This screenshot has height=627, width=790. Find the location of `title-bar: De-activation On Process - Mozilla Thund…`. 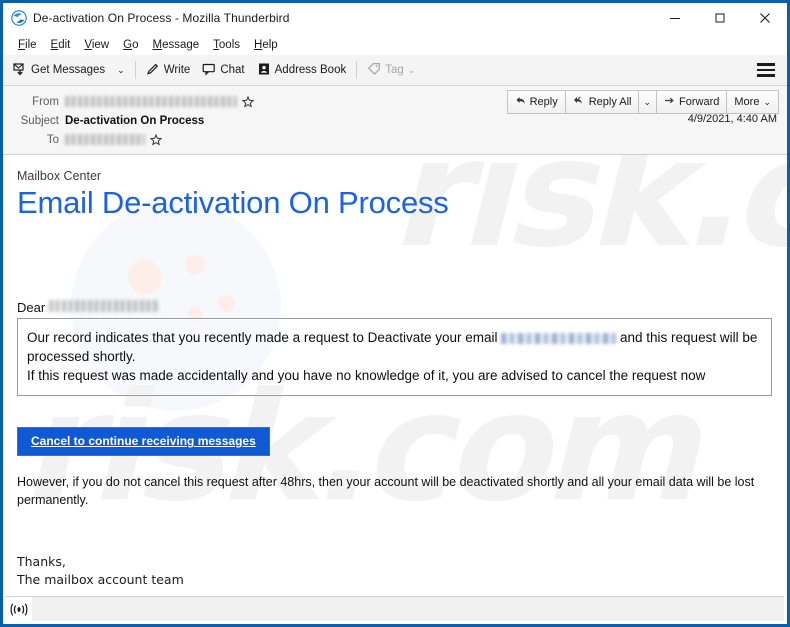

title-bar: De-activation On Process - Mozilla Thund… is located at coordinates (395, 18).